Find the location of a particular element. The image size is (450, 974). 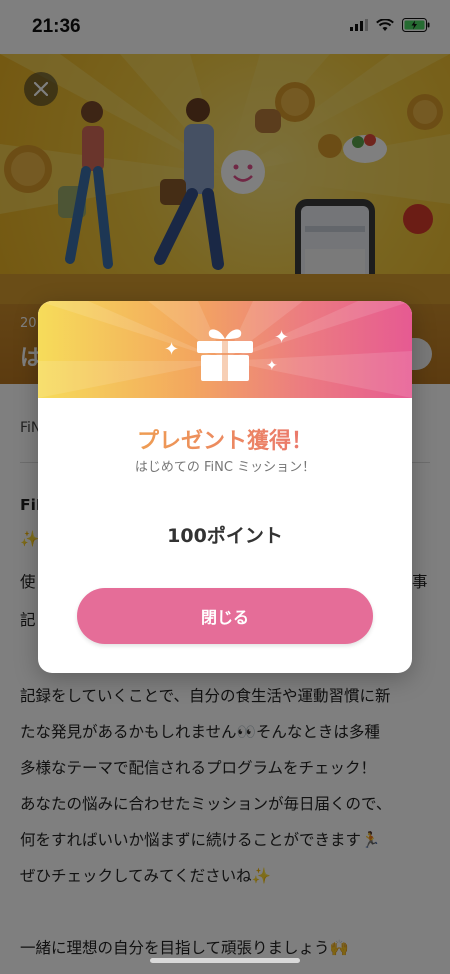

modal-title: プレゼント獲得！ is located at coordinates (225, 439).